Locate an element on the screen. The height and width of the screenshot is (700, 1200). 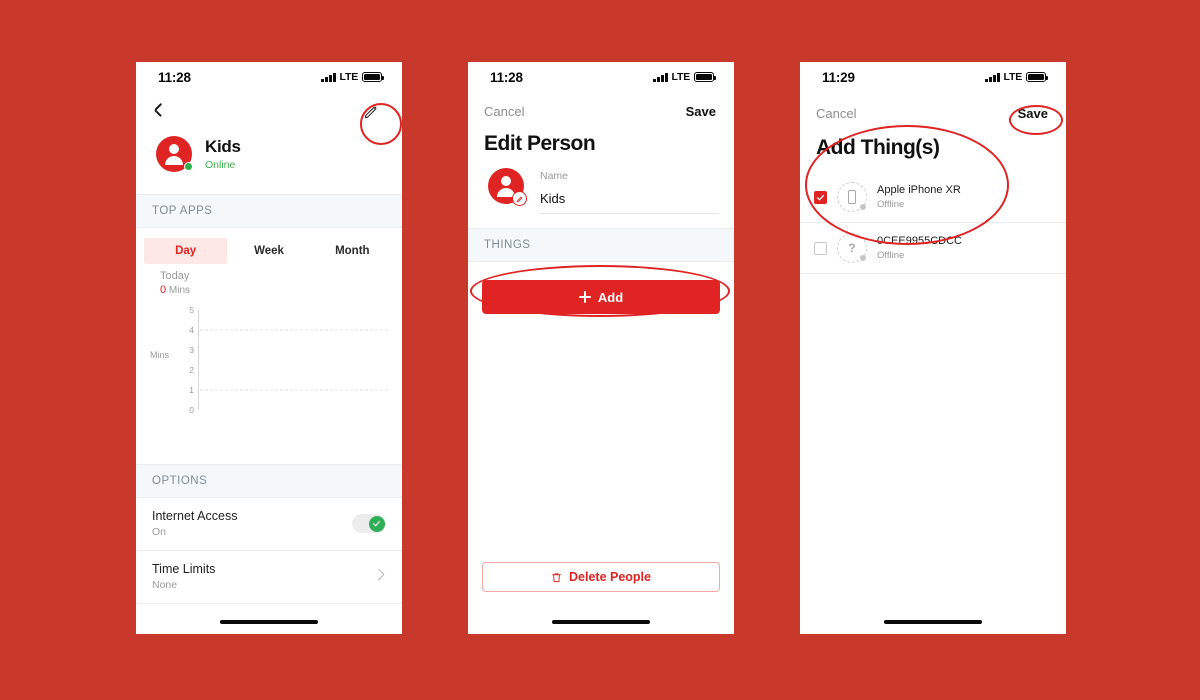
trash-icon is located at coordinates (556, 577).